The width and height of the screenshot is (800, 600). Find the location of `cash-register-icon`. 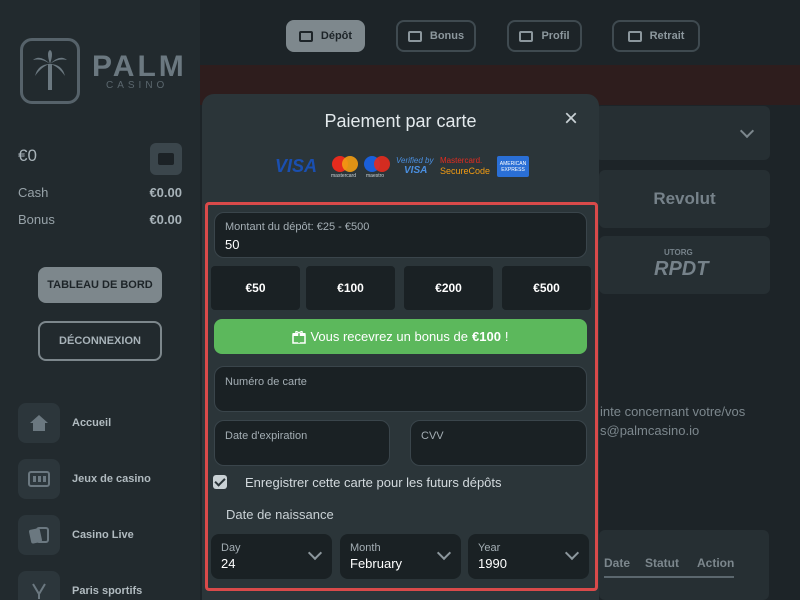

cash-register-icon is located at coordinates (634, 36).